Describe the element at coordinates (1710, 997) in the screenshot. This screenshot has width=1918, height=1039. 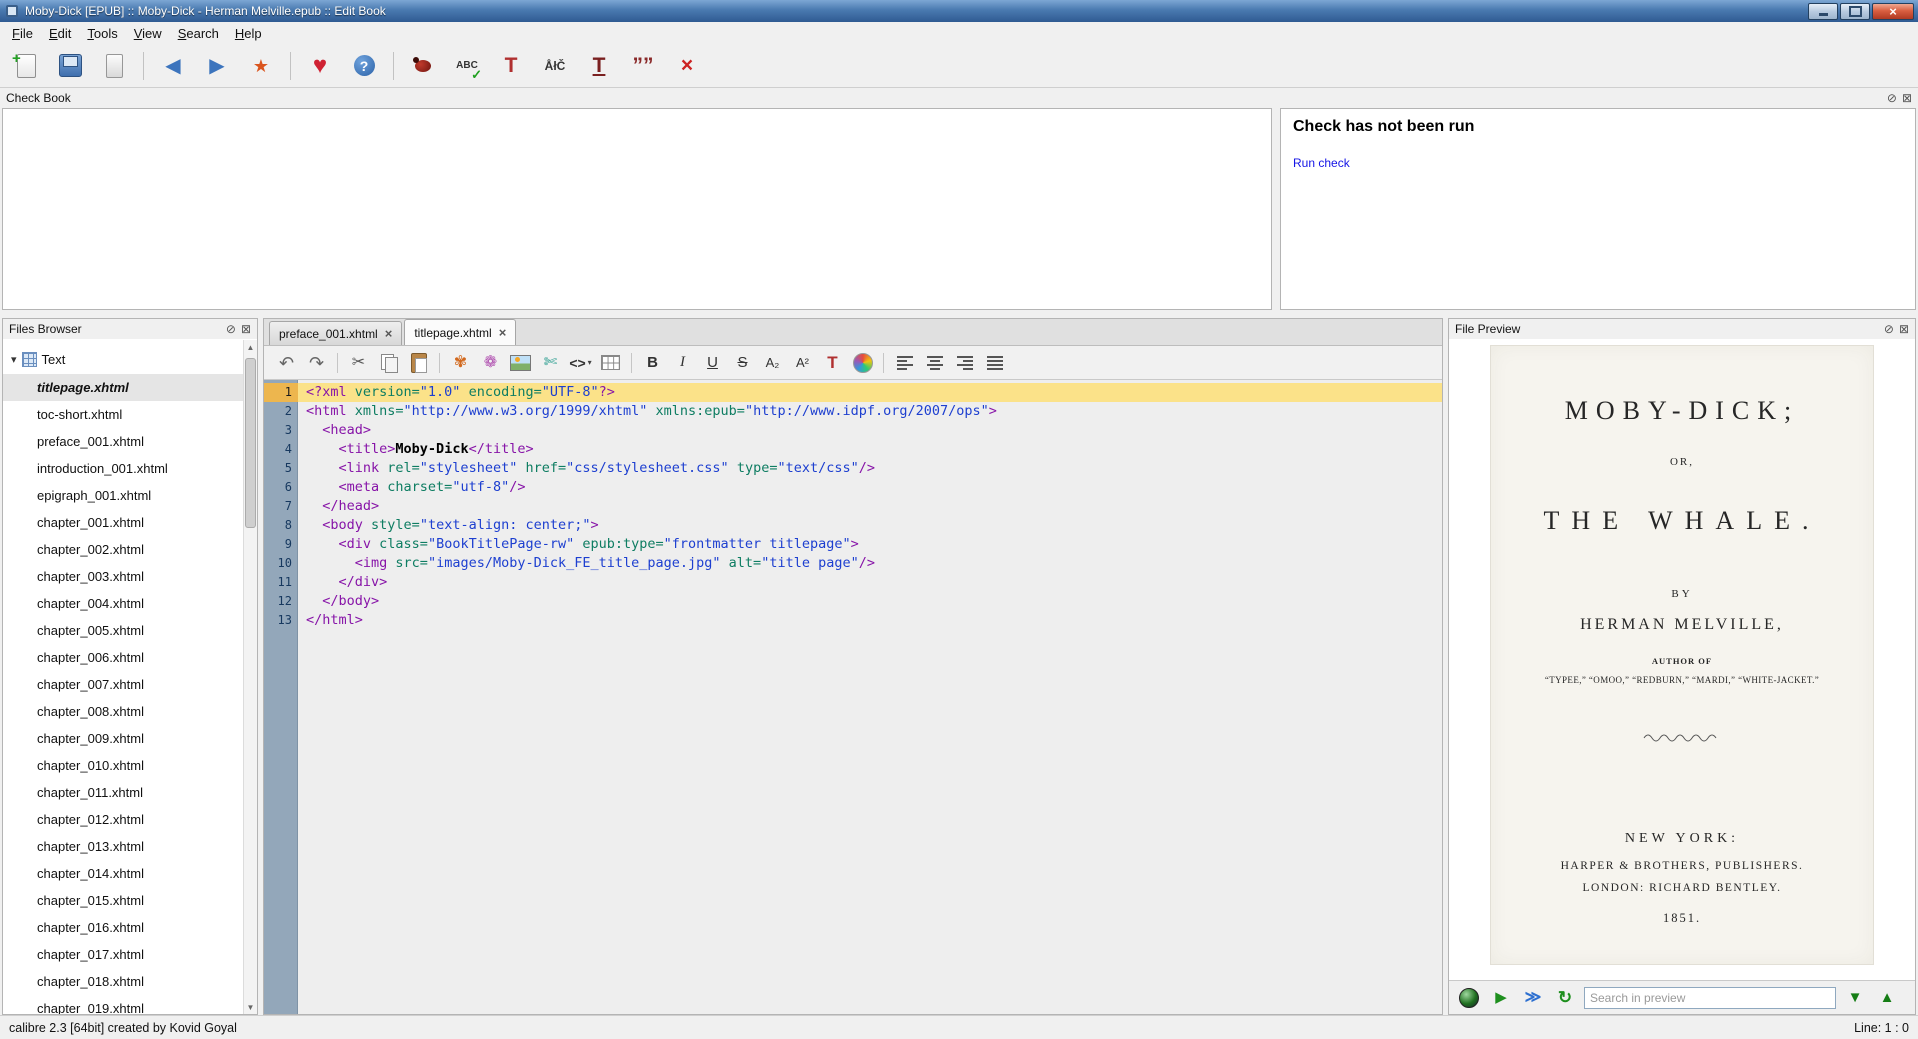
I see `preview-search-input` at that location.